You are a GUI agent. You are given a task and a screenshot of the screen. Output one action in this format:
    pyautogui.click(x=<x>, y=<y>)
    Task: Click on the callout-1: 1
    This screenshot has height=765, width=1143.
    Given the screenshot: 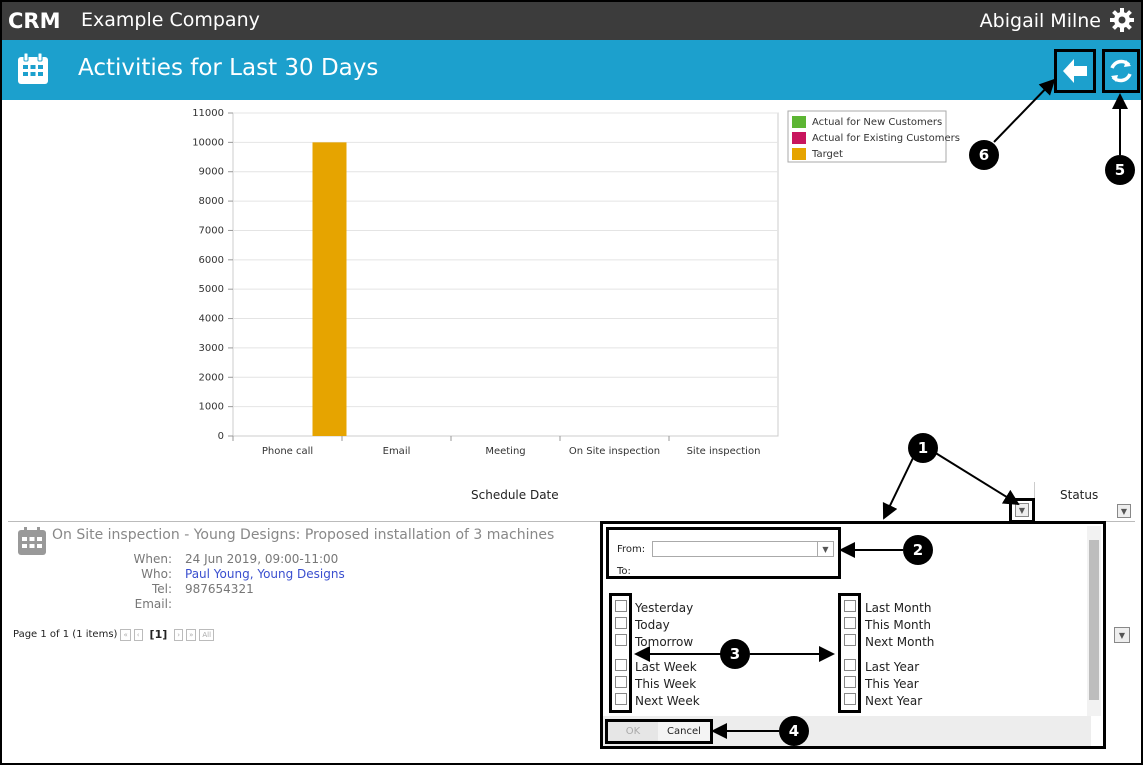 What is the action you would take?
    pyautogui.click(x=923, y=448)
    